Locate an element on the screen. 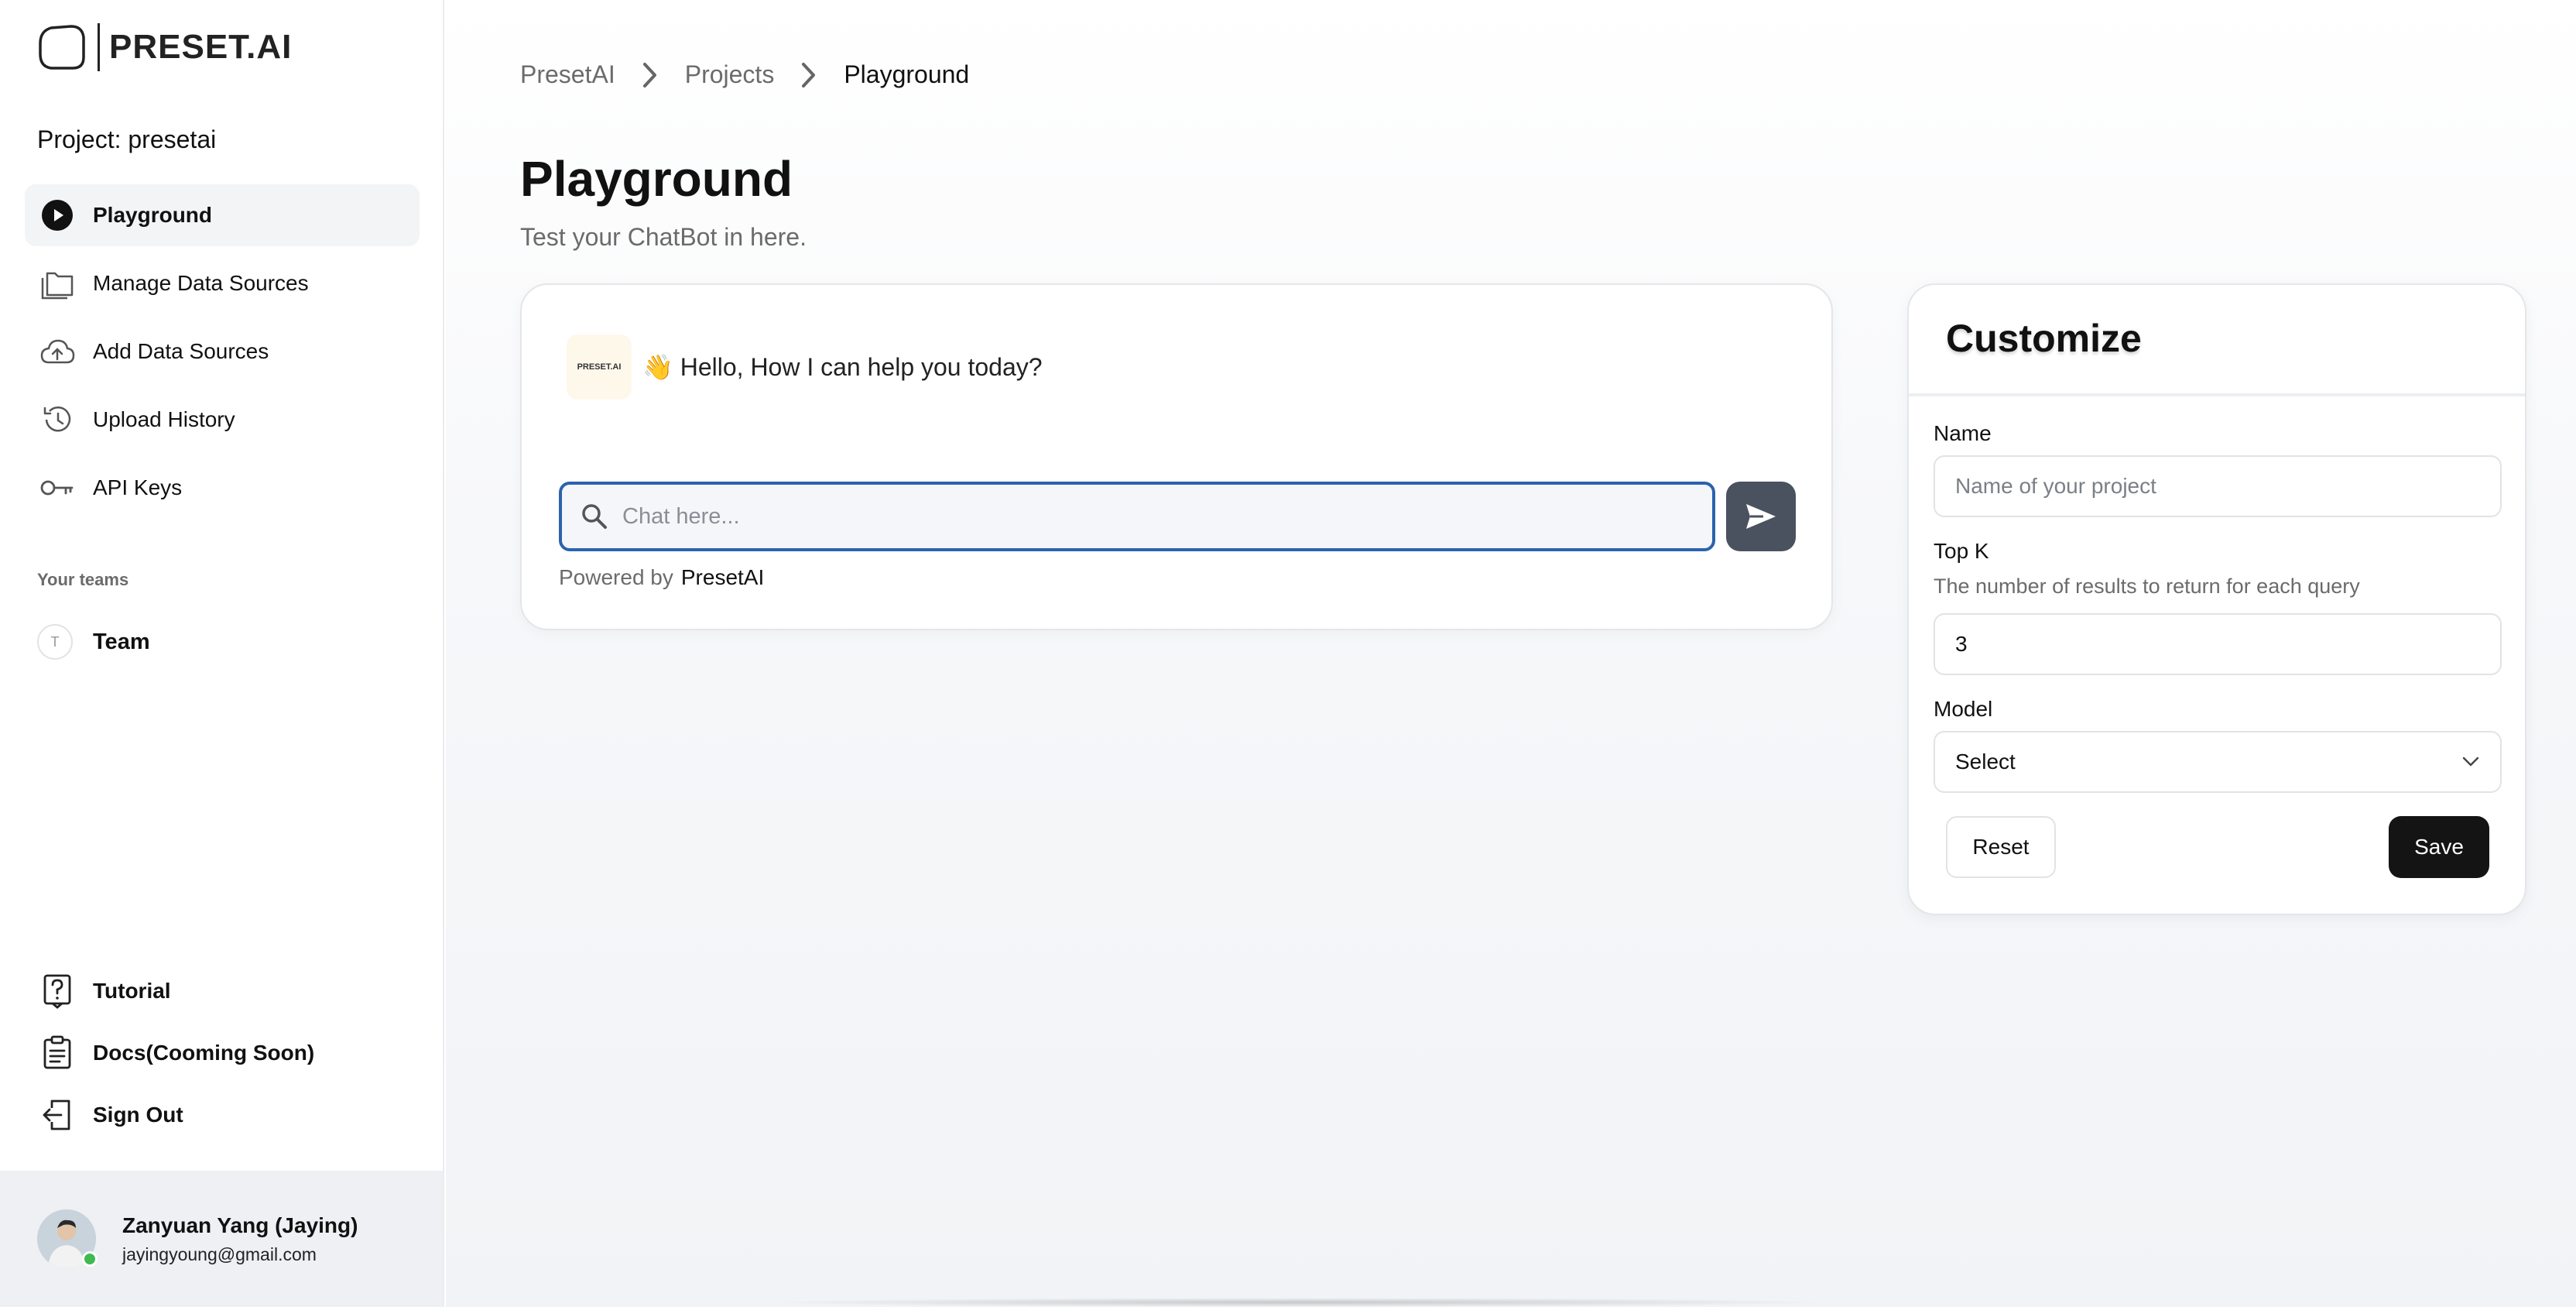  team-item: T Team is located at coordinates (93, 642).